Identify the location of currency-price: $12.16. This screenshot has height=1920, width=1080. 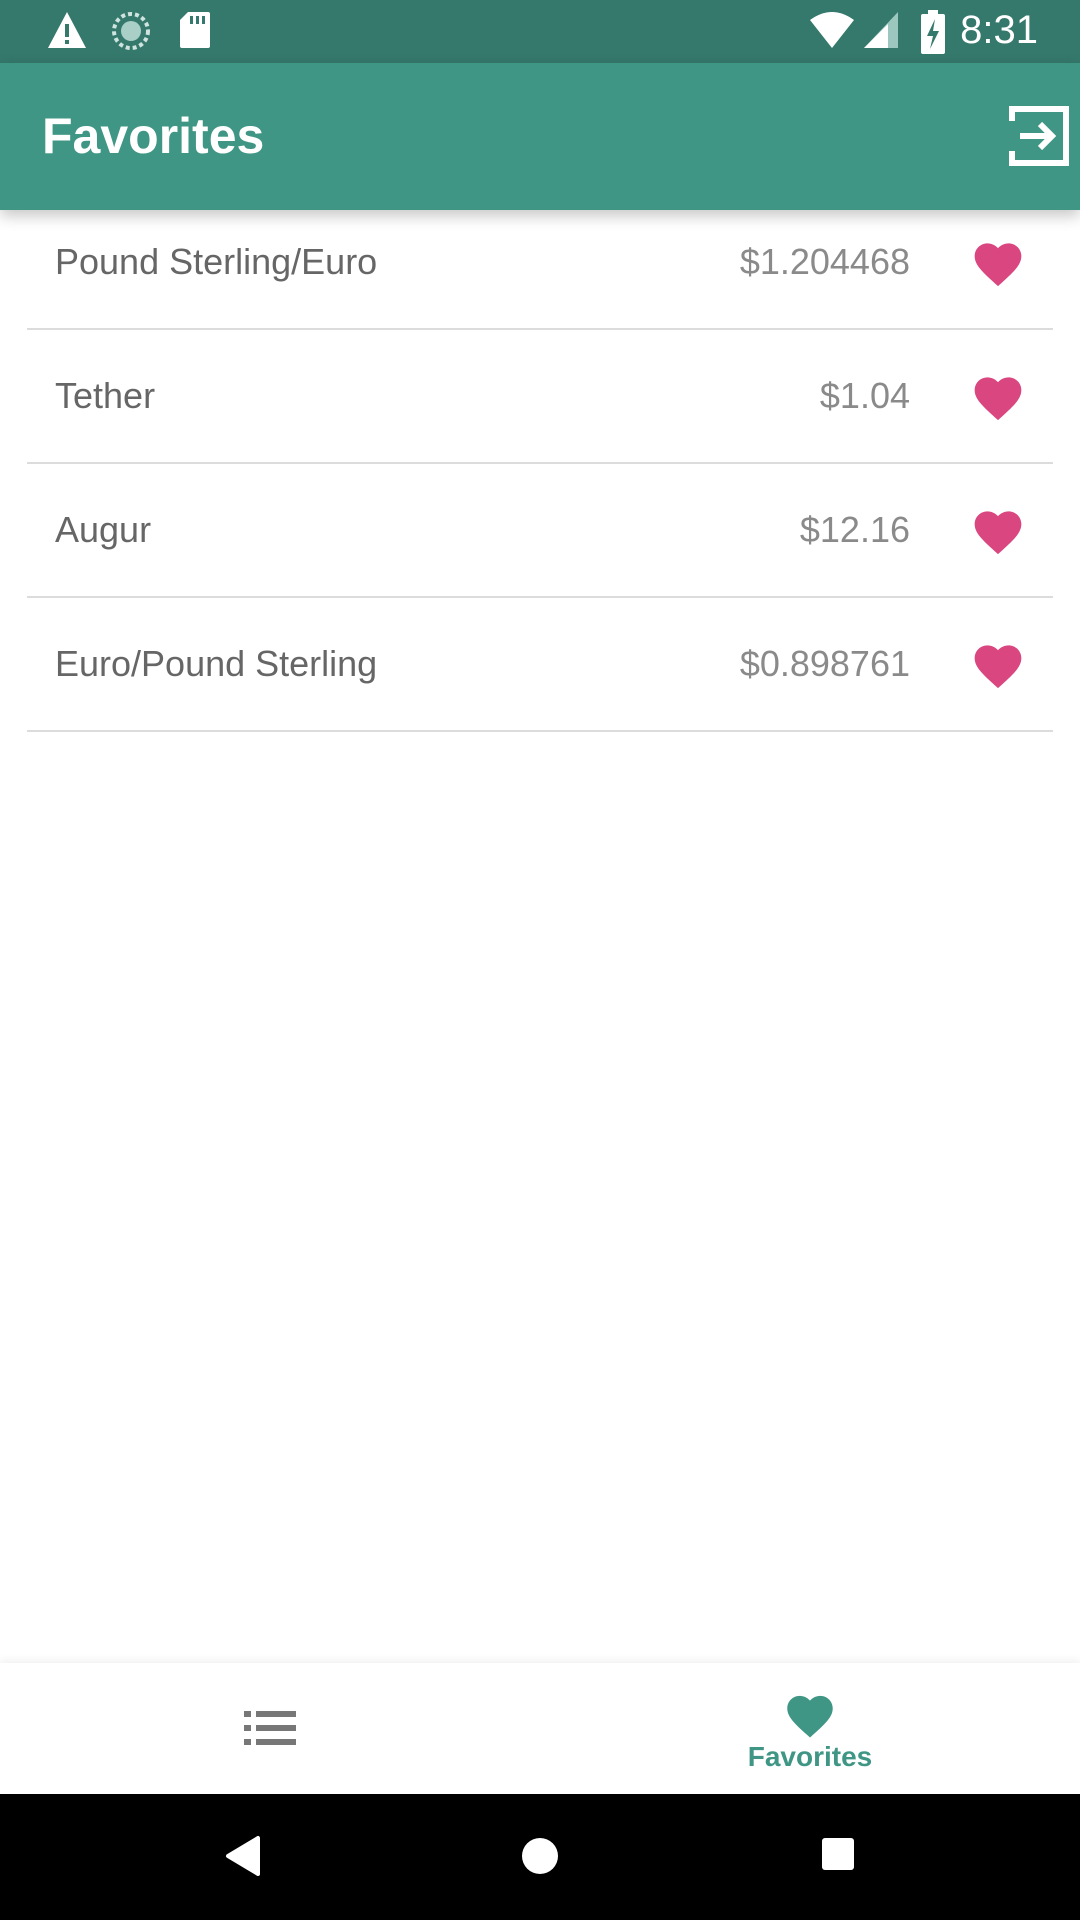
(854, 529).